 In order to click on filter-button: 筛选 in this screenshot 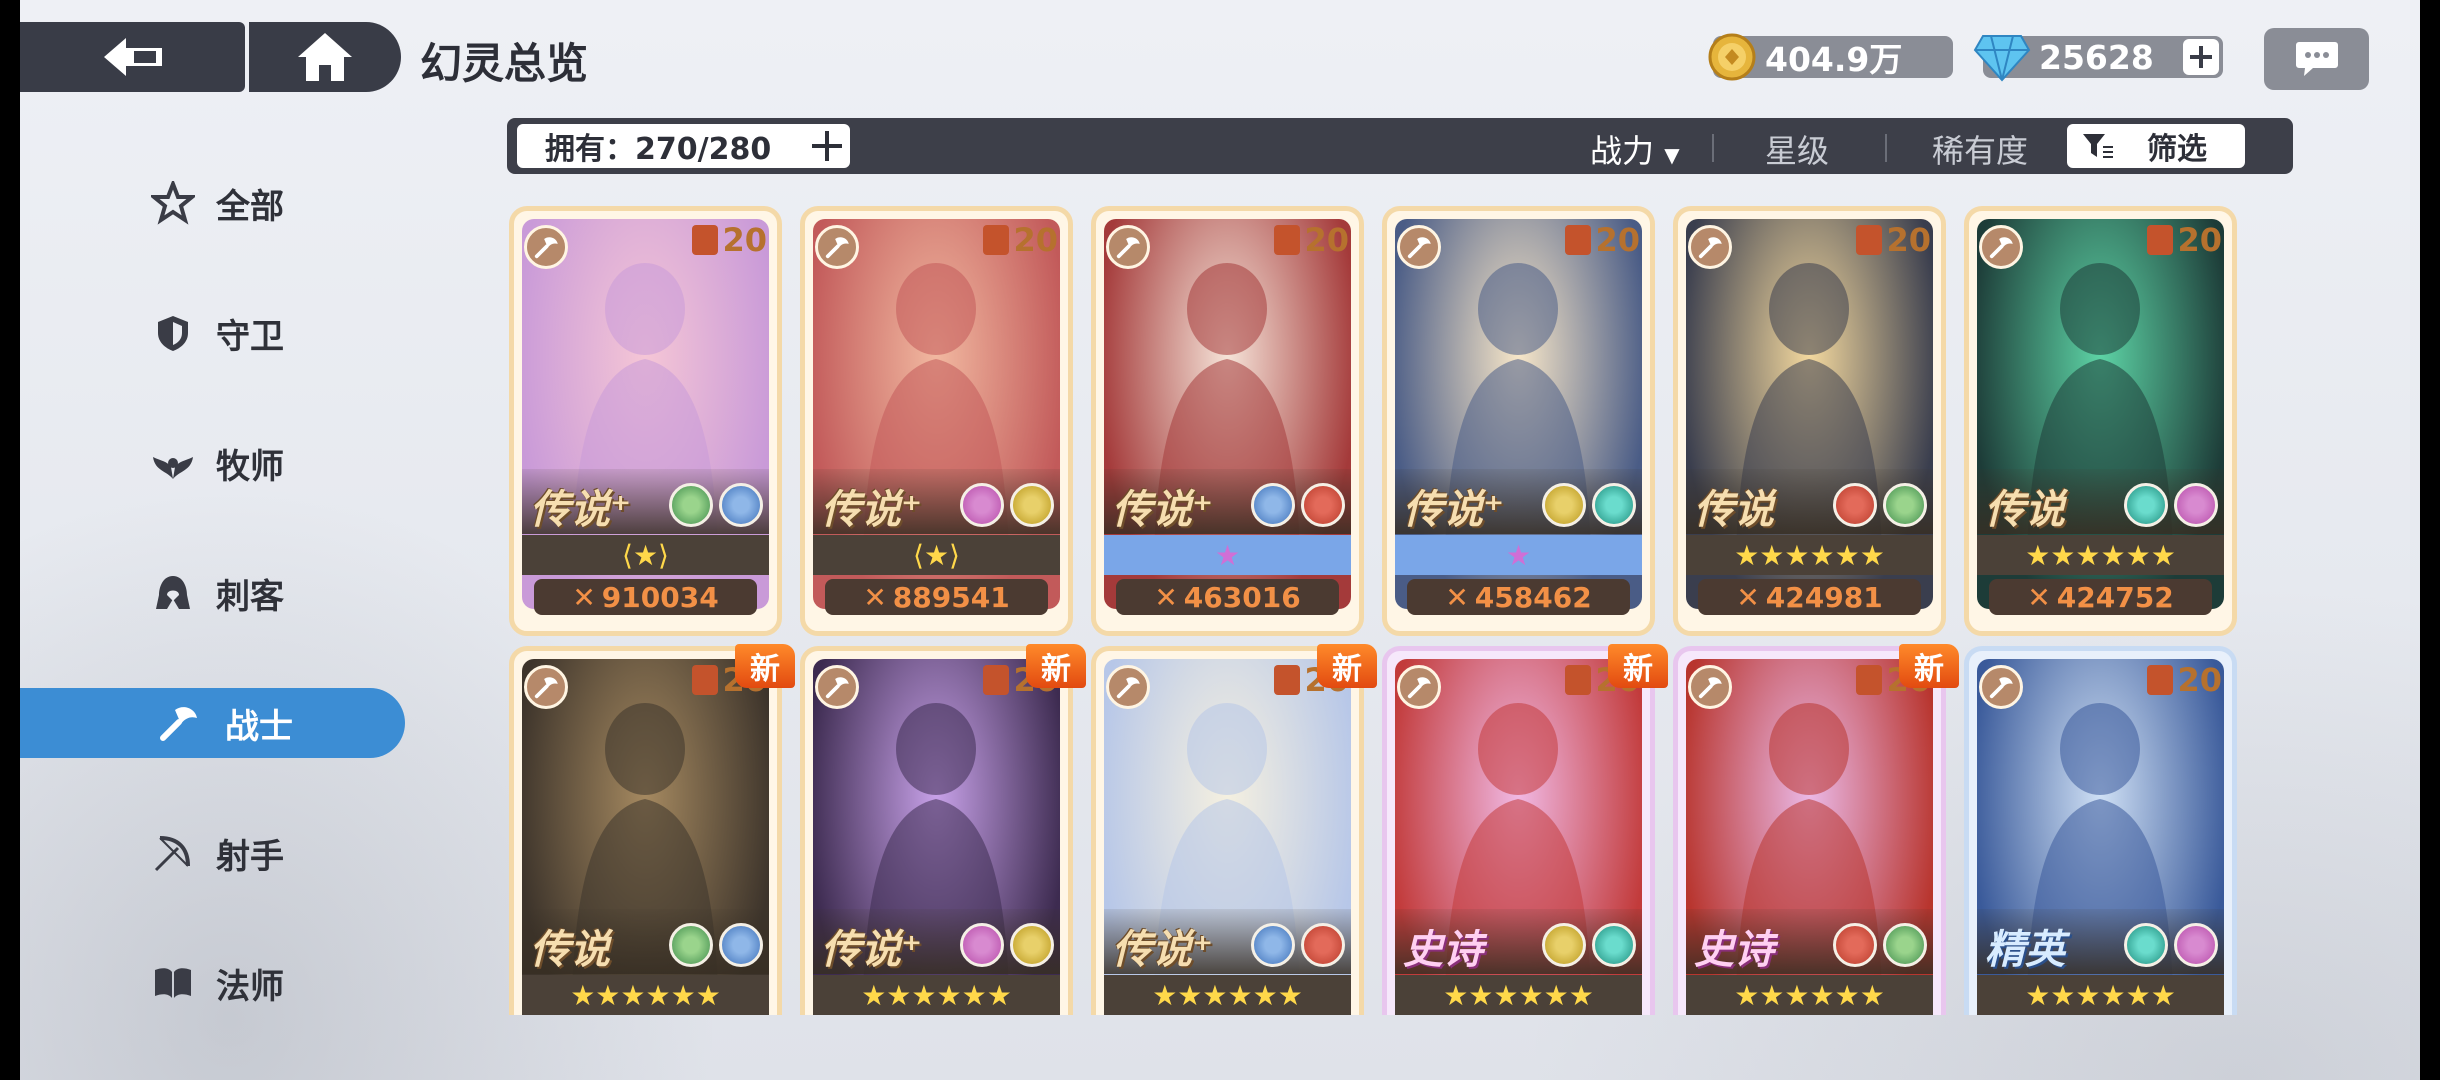, I will do `click(2156, 146)`.